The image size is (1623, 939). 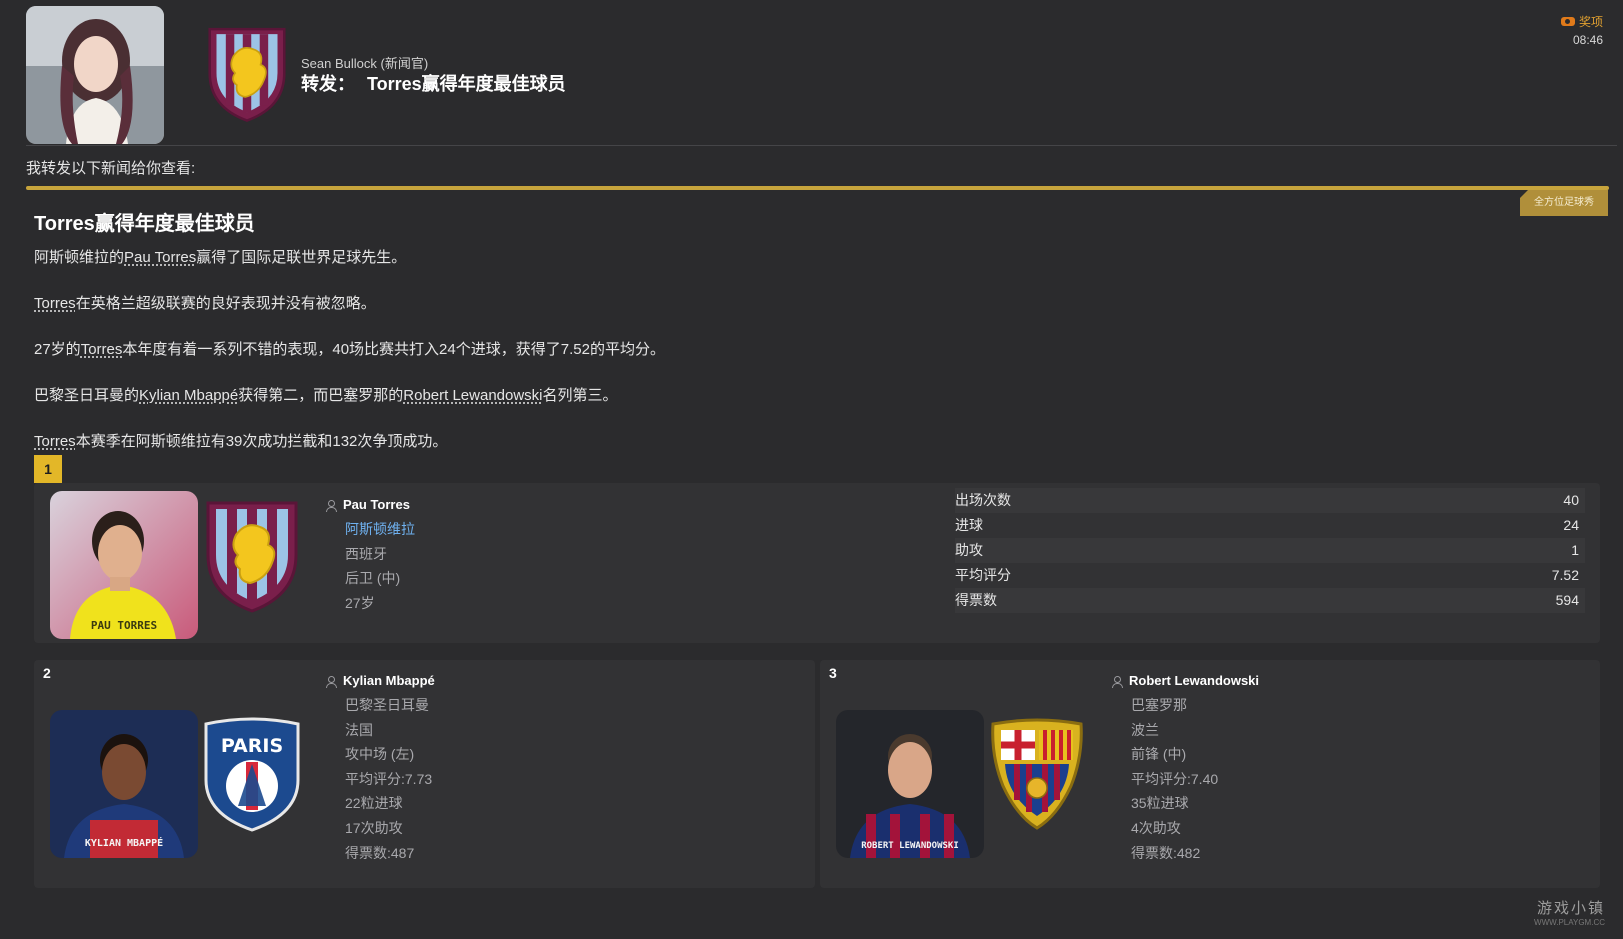 What do you see at coordinates (1160, 803) in the screenshot?
I see `third-place-goals: 35粒进球` at bounding box center [1160, 803].